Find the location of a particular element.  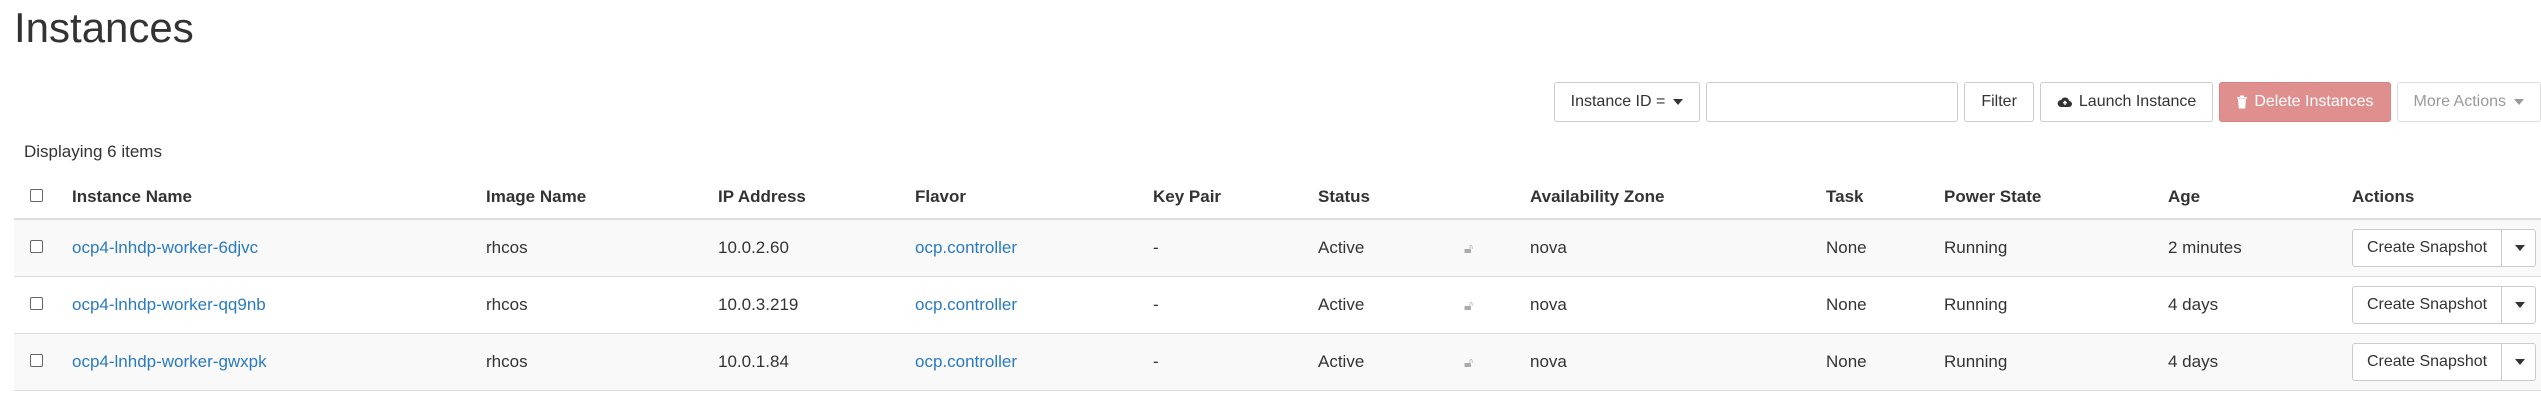

cloud-upload-icon is located at coordinates (2064, 102).